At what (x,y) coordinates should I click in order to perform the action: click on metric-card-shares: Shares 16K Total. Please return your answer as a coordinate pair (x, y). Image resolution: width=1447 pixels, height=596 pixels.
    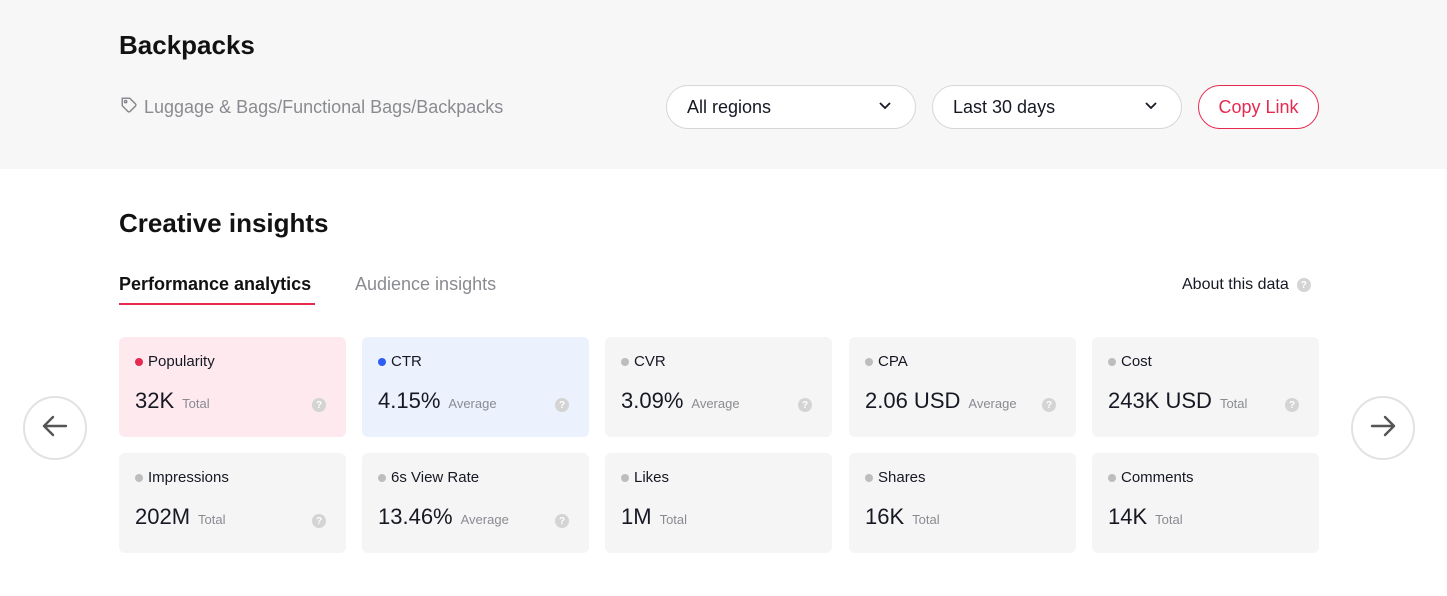
    Looking at the image, I should click on (962, 503).